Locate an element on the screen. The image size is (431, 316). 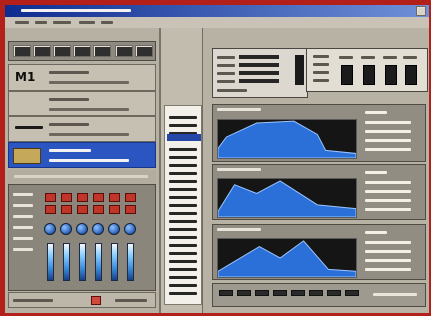
status-strip is located at coordinates (82, 300).